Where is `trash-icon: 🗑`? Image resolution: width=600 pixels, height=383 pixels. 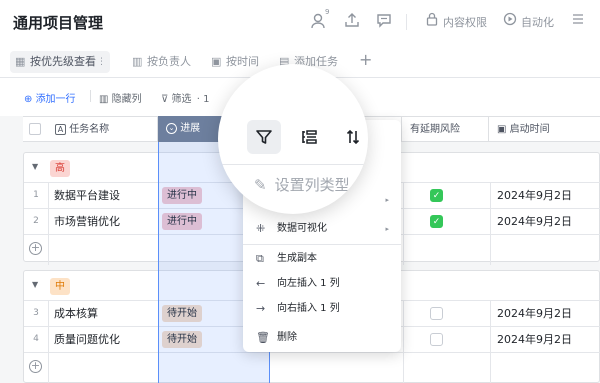 trash-icon: 🗑 is located at coordinates (263, 337).